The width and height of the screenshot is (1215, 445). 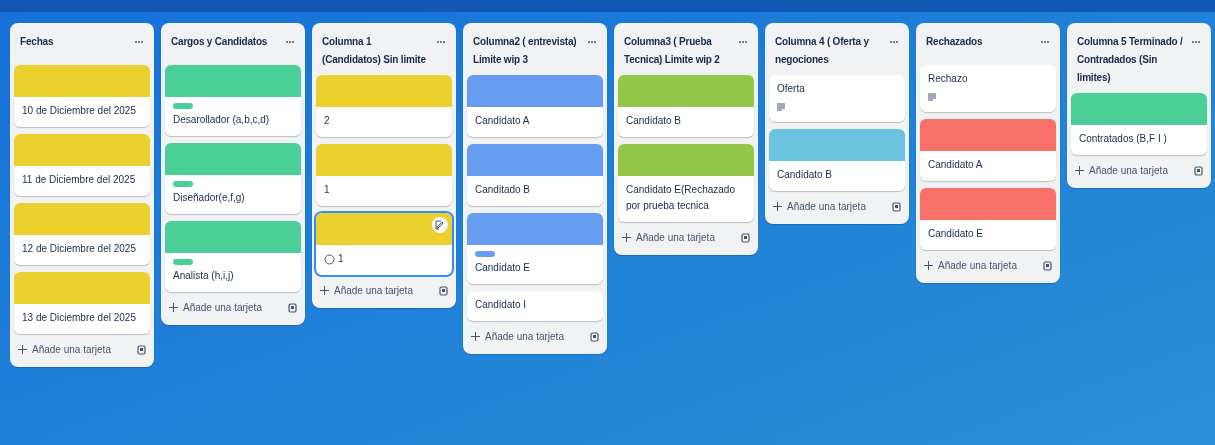 What do you see at coordinates (1132, 60) in the screenshot?
I see `list-title: Columna 5 Terminado / Contradados (Sin limites)` at bounding box center [1132, 60].